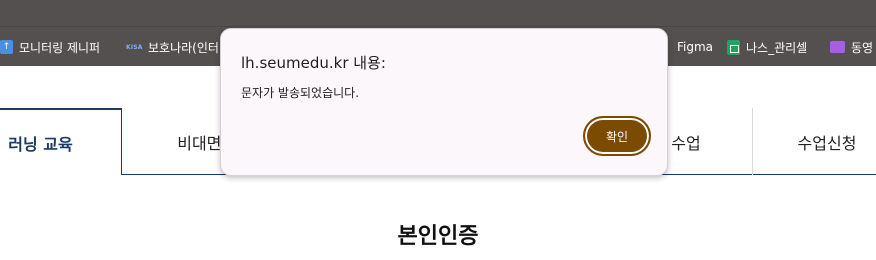  I want to click on bookmark-figma: Figma, so click(695, 47).